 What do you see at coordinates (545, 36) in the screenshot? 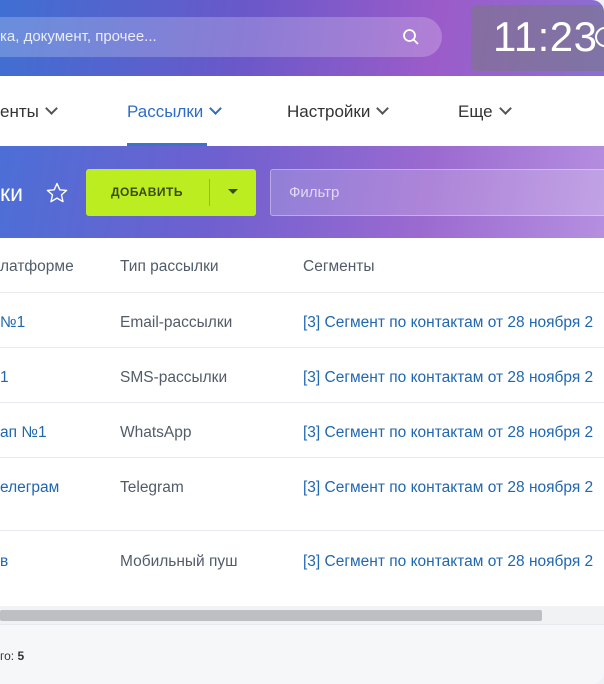
I see `clock-time: 11:23` at bounding box center [545, 36].